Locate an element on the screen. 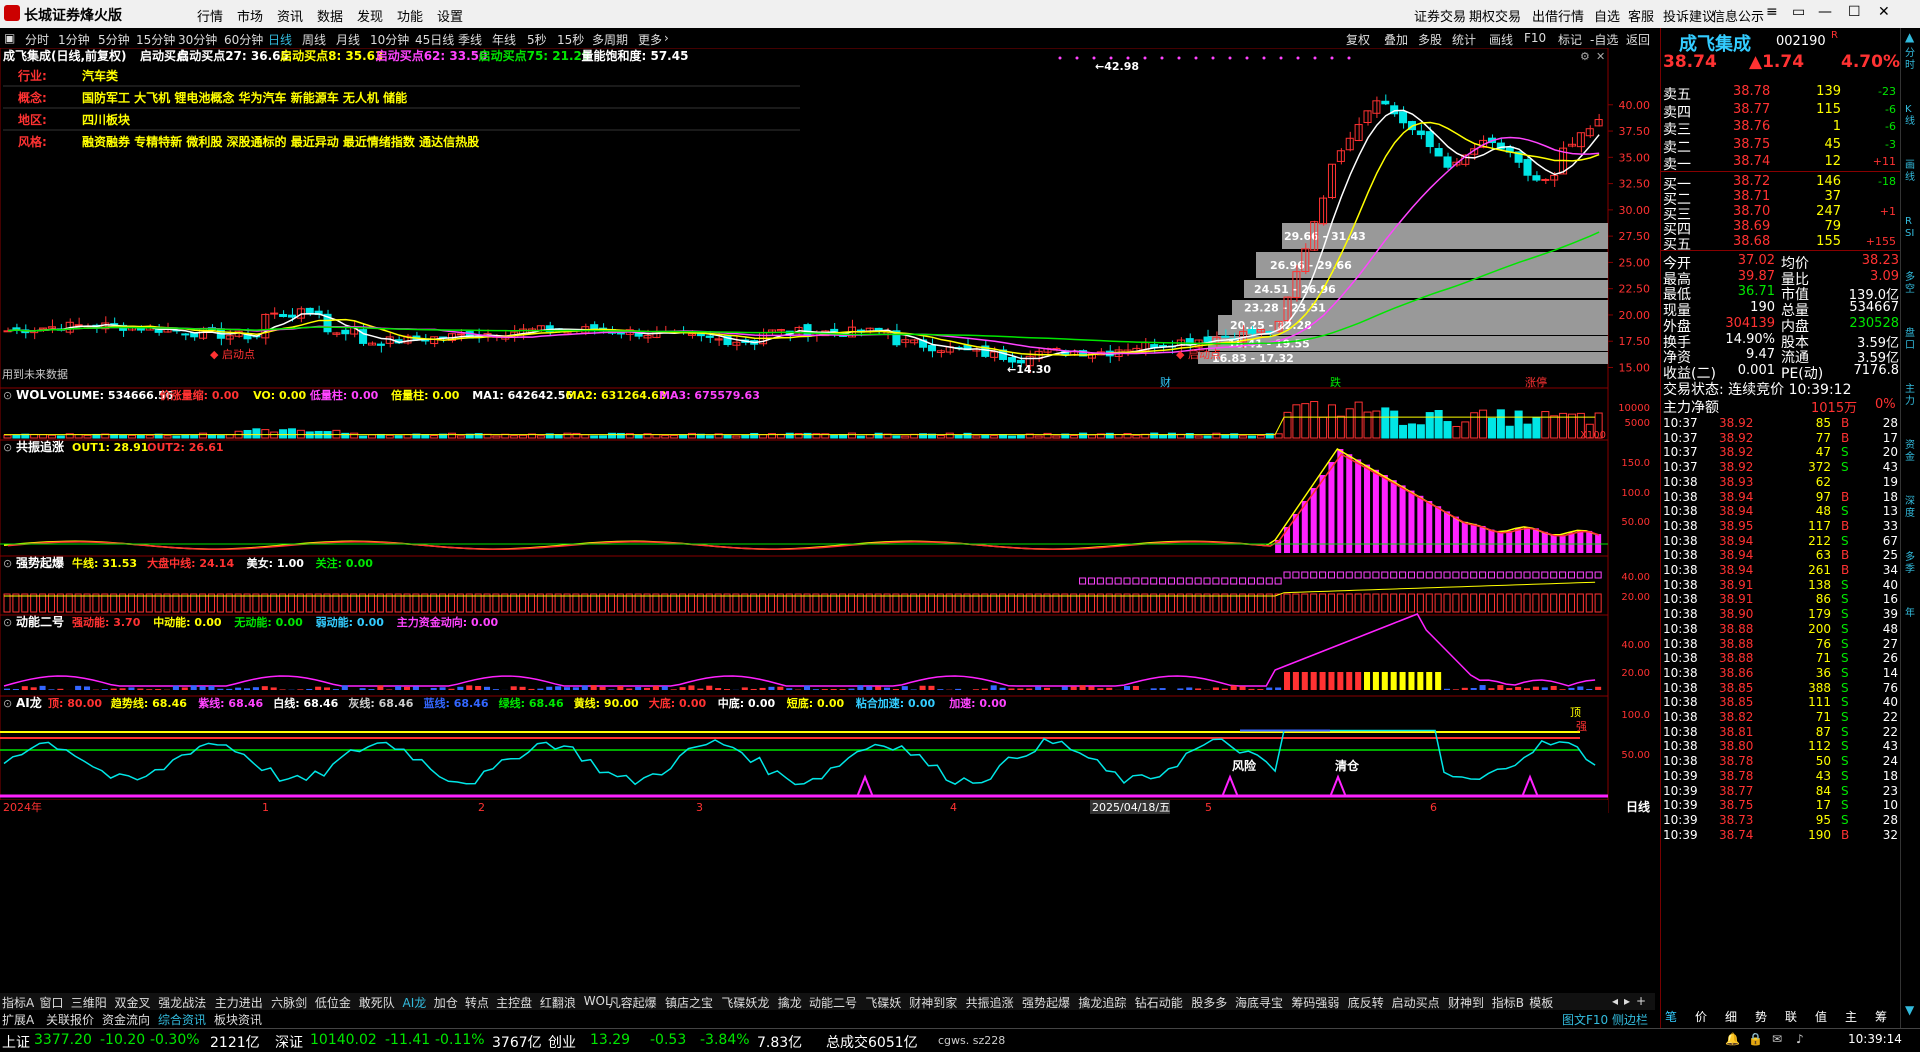  indicator-tab: 镇店之宝 is located at coordinates (689, 1002).